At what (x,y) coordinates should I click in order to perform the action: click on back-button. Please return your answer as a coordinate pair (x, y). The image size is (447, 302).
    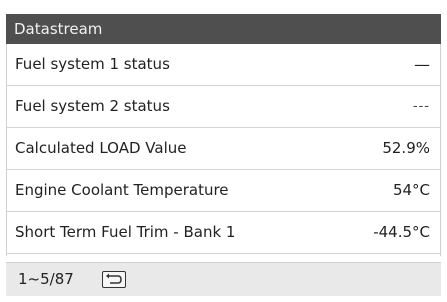
    Looking at the image, I should click on (114, 279).